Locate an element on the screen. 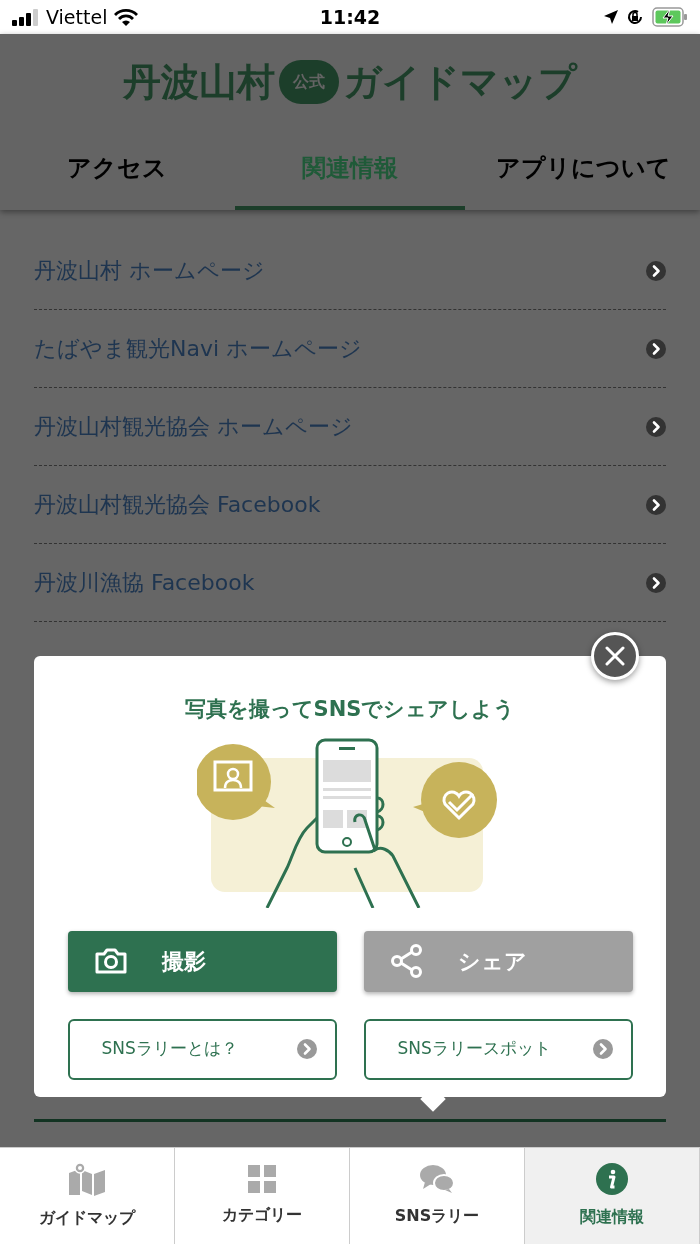 The width and height of the screenshot is (700, 1244). close-button is located at coordinates (615, 656).